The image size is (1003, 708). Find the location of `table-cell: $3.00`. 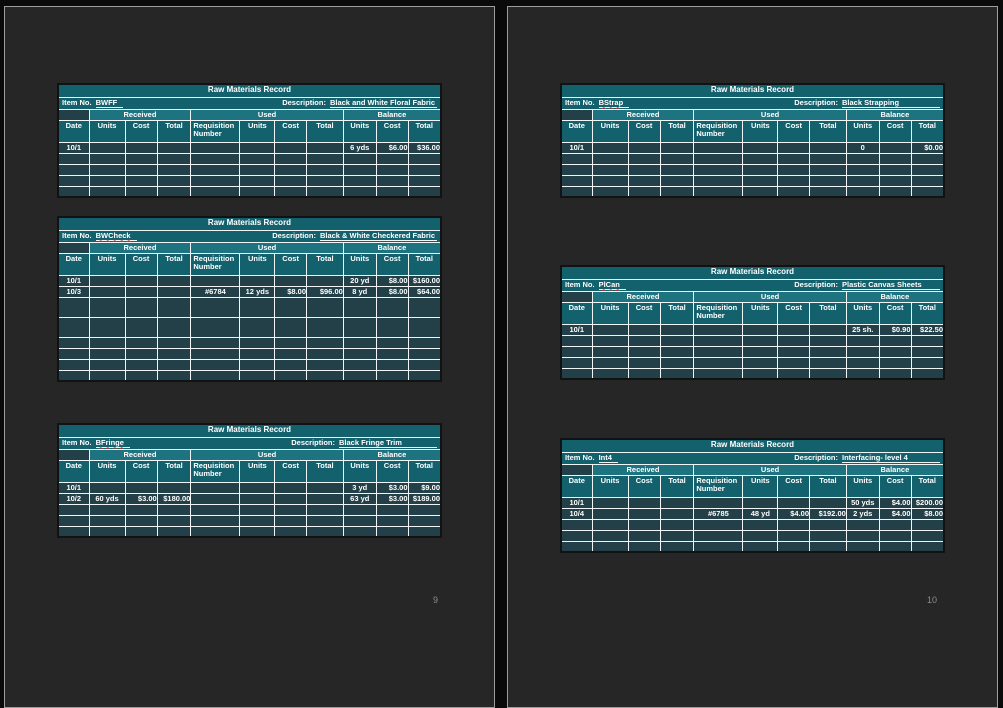

table-cell: $3.00 is located at coordinates (392, 487).